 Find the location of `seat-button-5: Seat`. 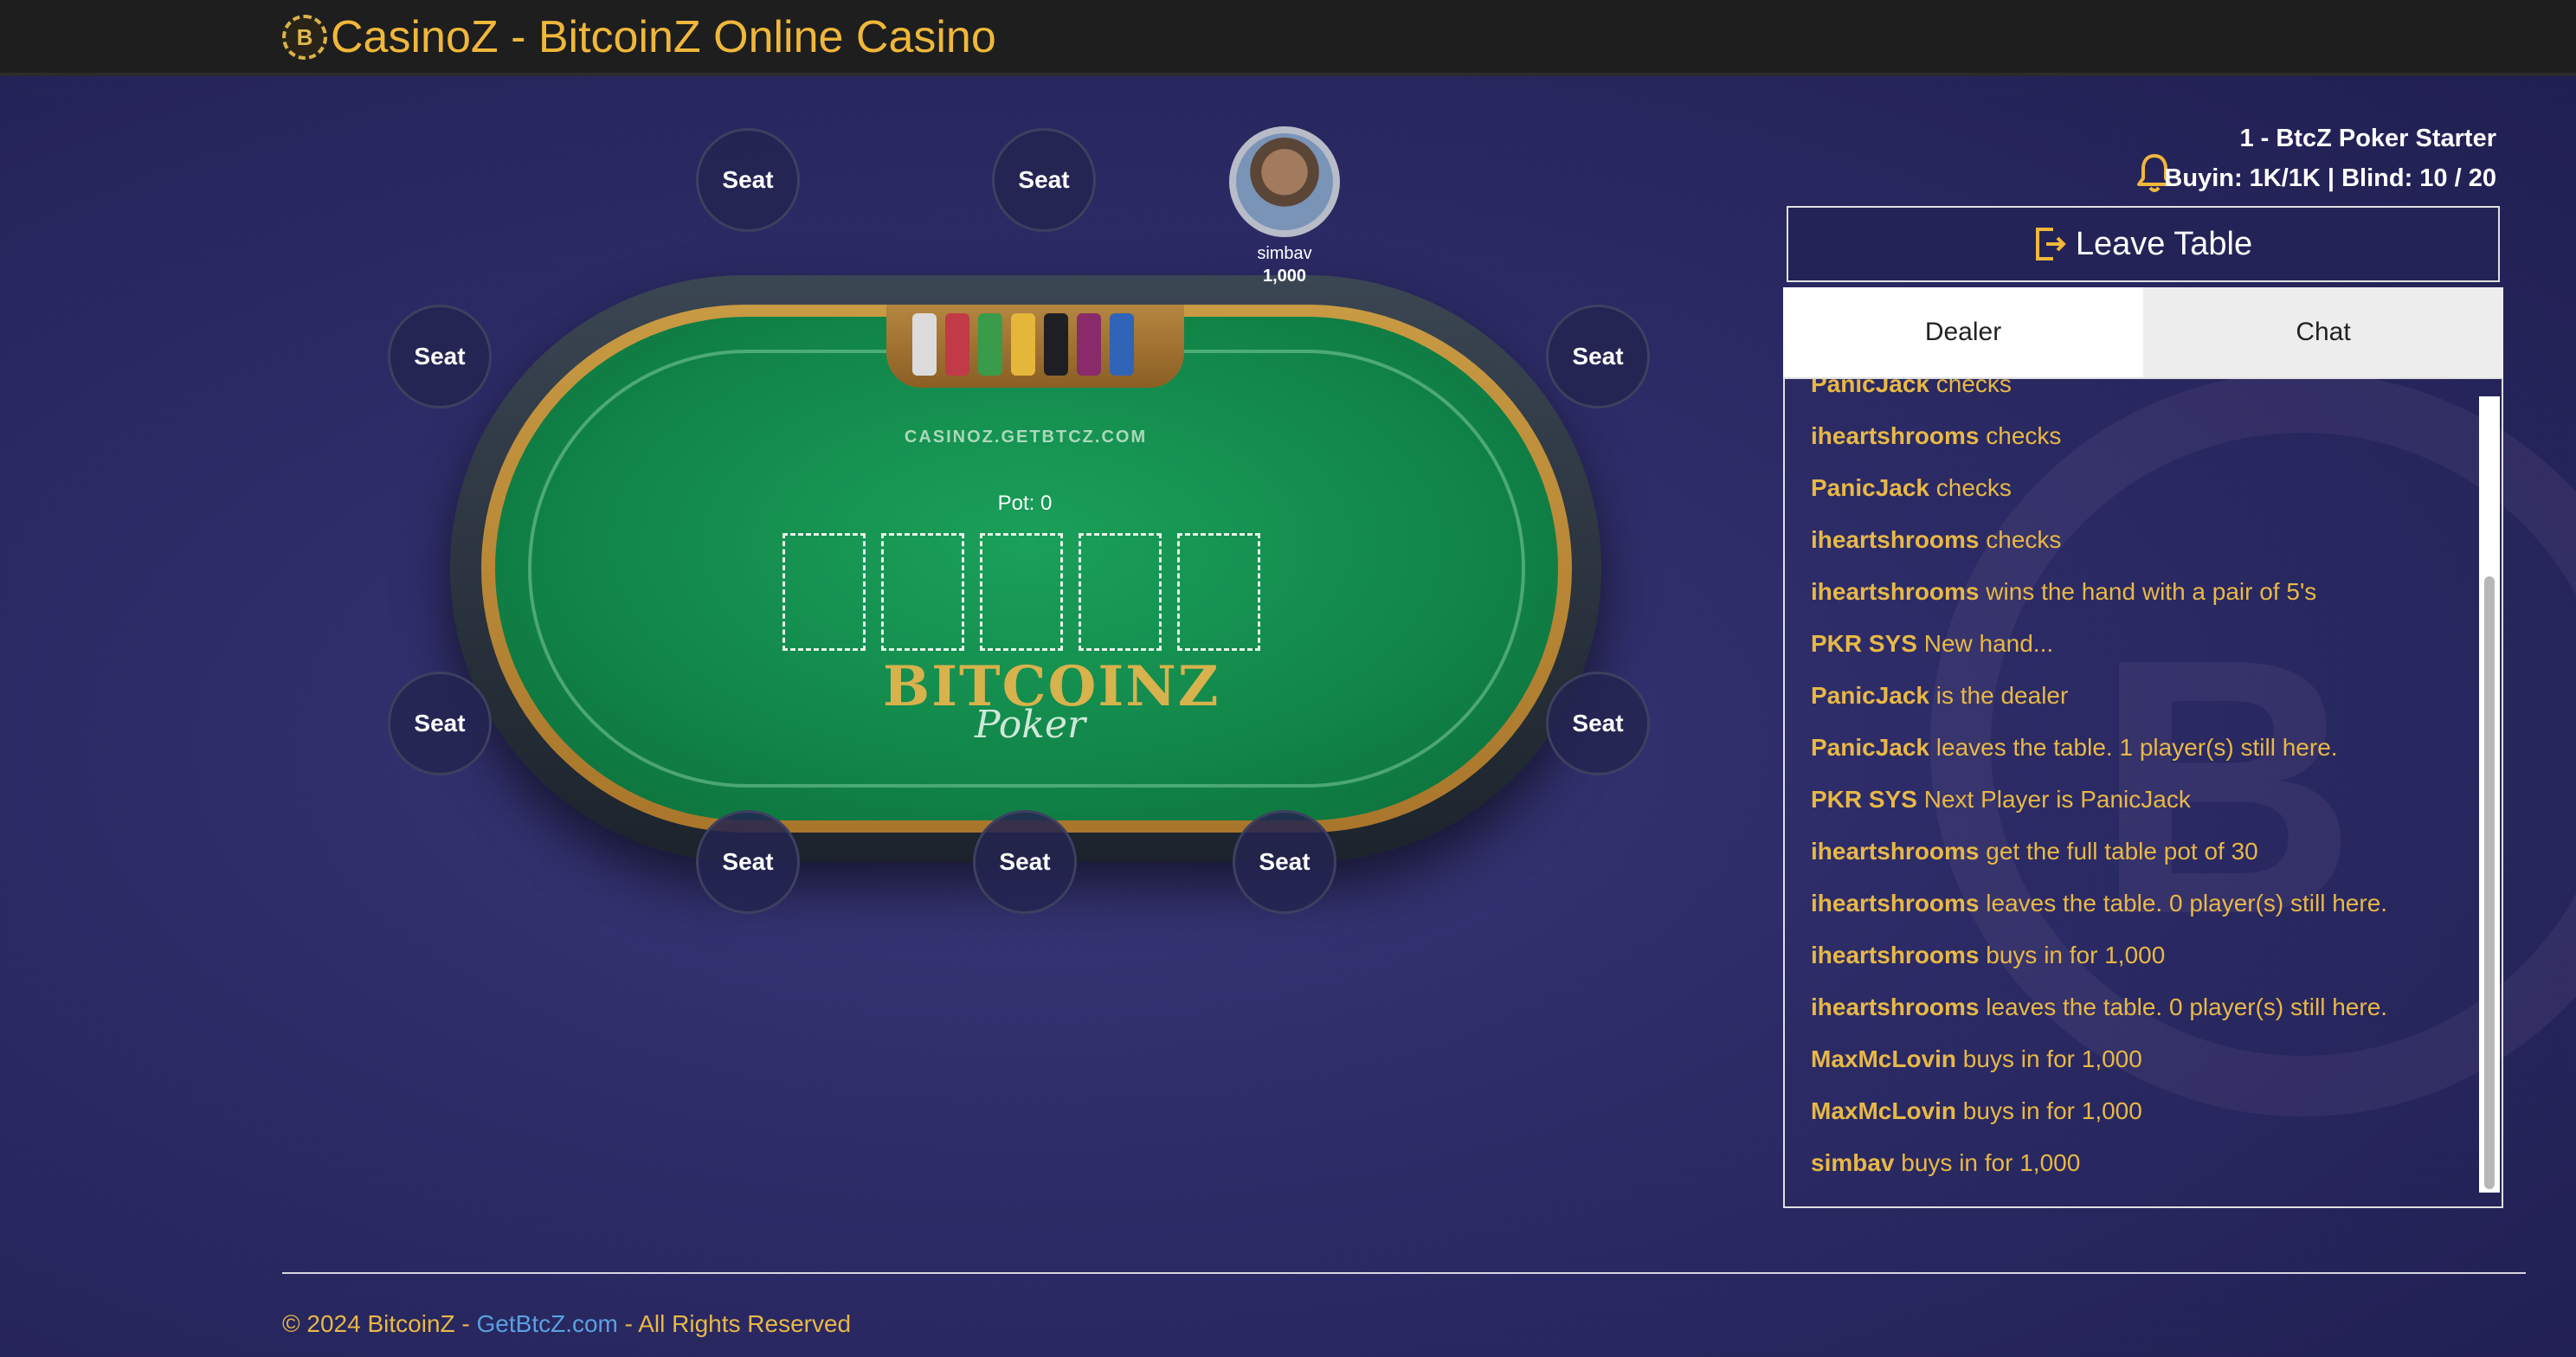

seat-button-5: Seat is located at coordinates (440, 723).